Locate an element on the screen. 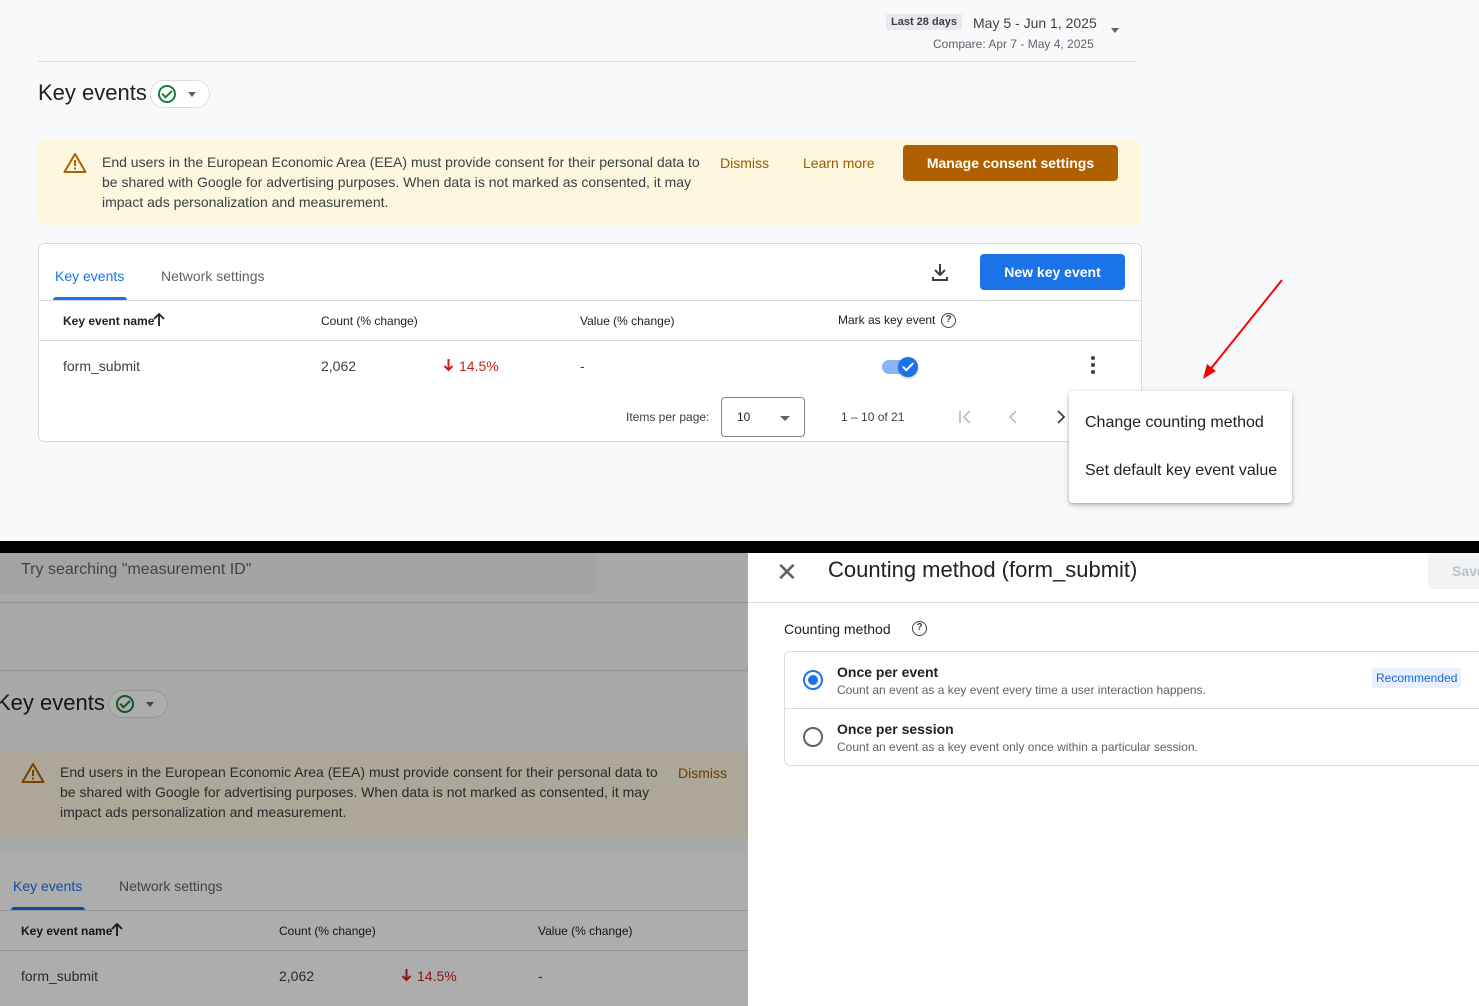 The height and width of the screenshot is (1006, 1479). check-circle-icon is located at coordinates (167, 94).